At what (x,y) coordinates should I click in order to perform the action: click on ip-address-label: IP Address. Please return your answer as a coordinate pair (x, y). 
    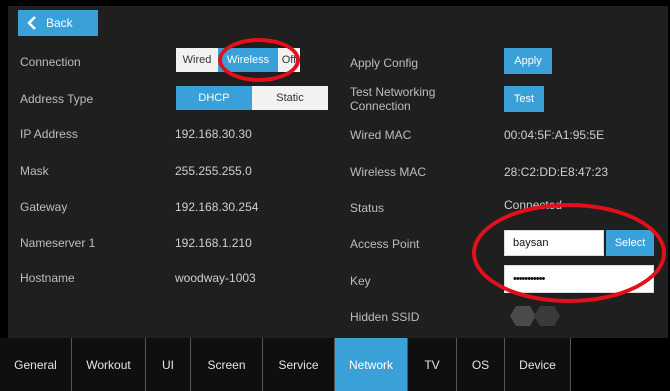
    Looking at the image, I should click on (49, 134).